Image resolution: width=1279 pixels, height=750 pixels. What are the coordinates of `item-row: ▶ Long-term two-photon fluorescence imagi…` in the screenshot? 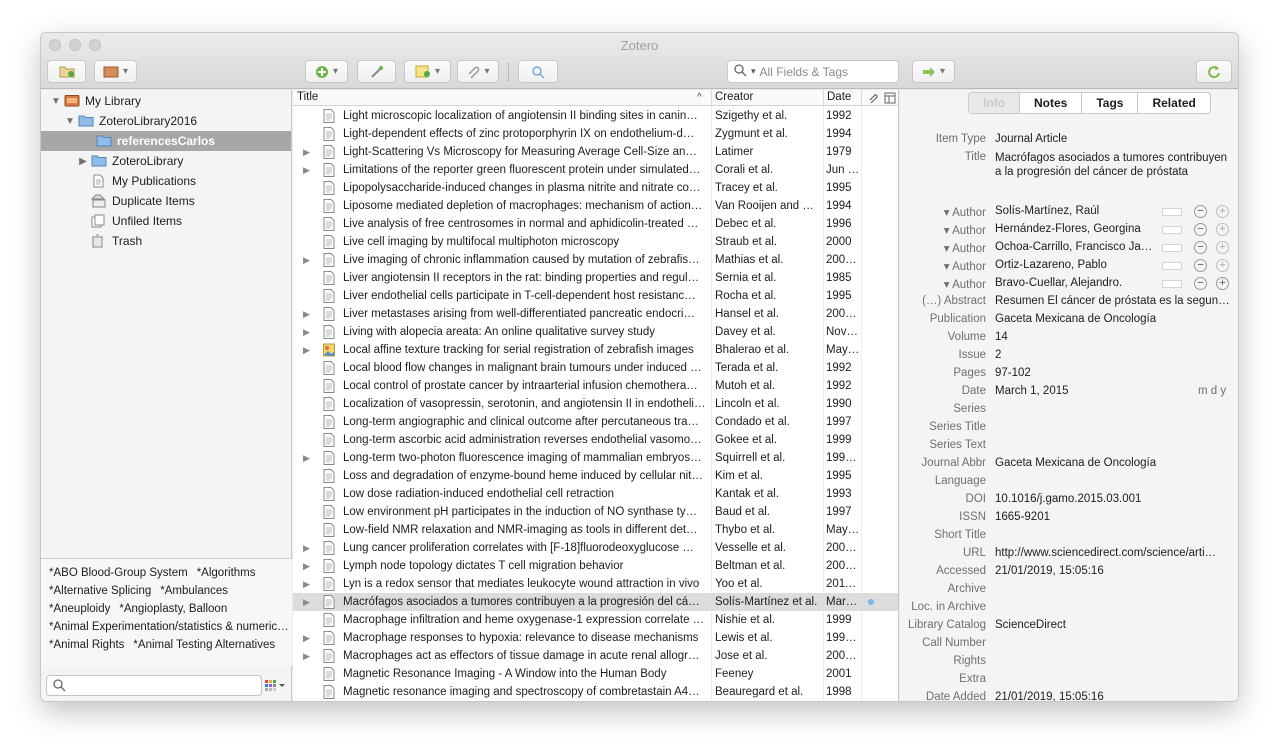 It's located at (595, 458).